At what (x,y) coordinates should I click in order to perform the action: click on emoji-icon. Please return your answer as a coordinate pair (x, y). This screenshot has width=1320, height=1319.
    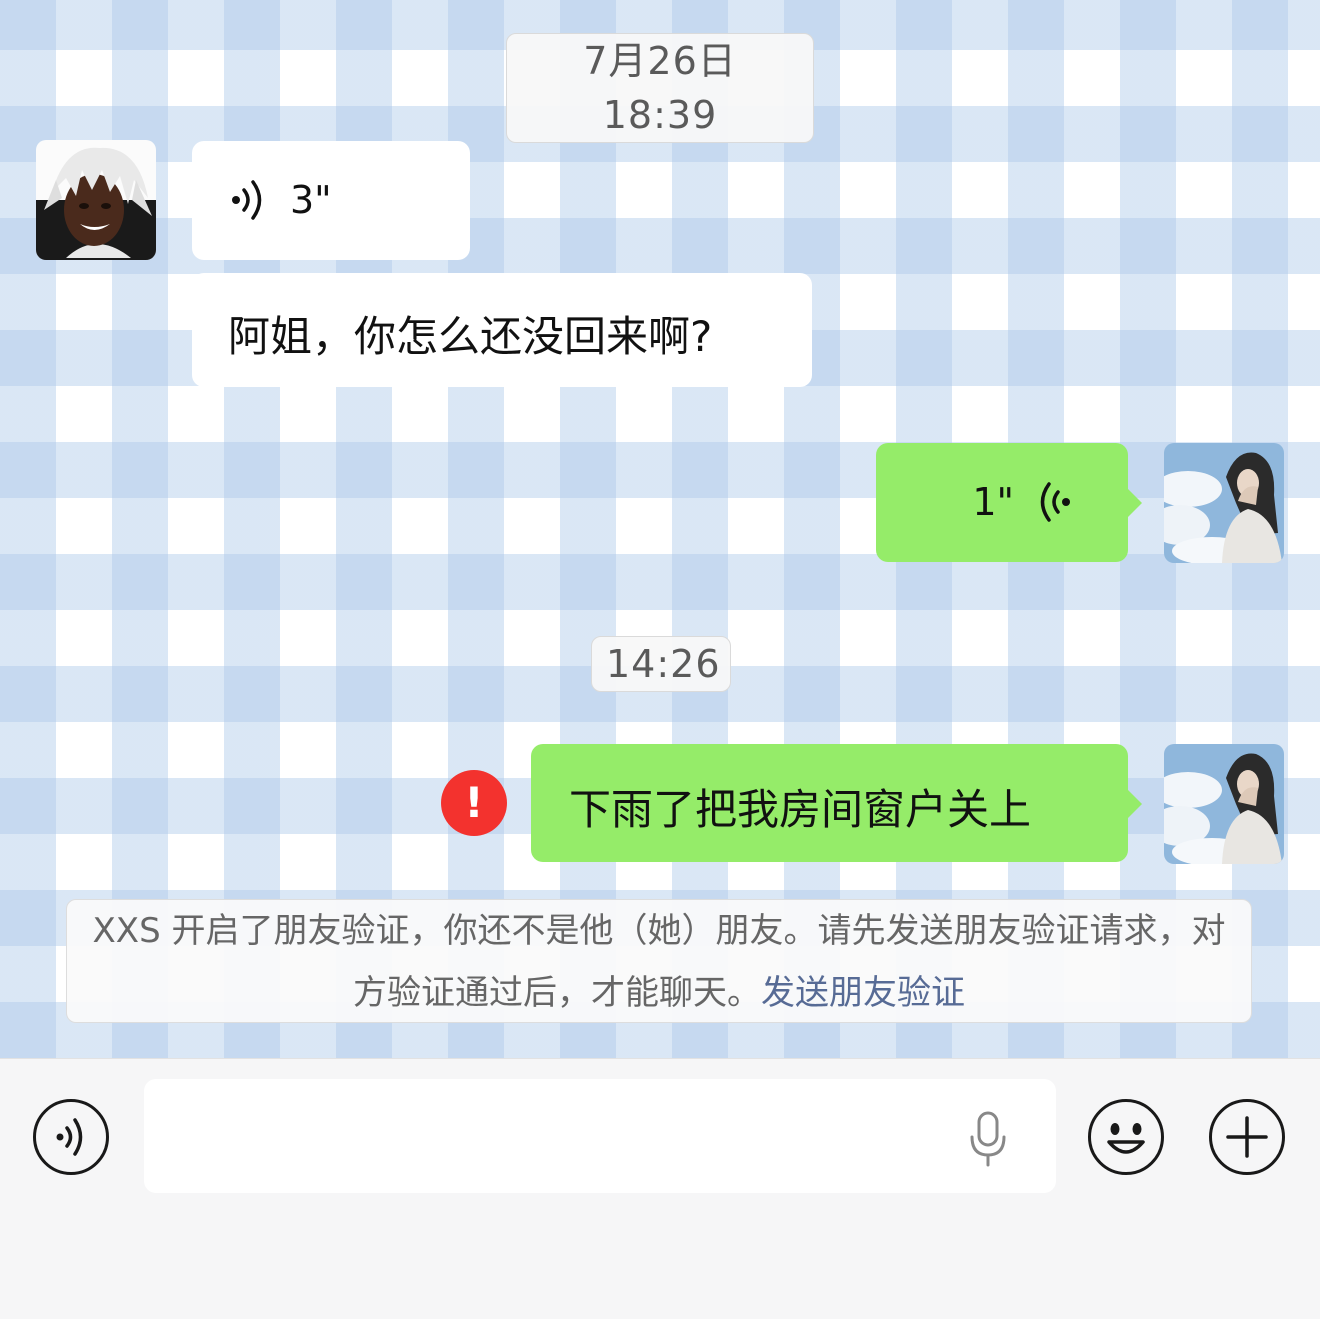
    Looking at the image, I should click on (1126, 1138).